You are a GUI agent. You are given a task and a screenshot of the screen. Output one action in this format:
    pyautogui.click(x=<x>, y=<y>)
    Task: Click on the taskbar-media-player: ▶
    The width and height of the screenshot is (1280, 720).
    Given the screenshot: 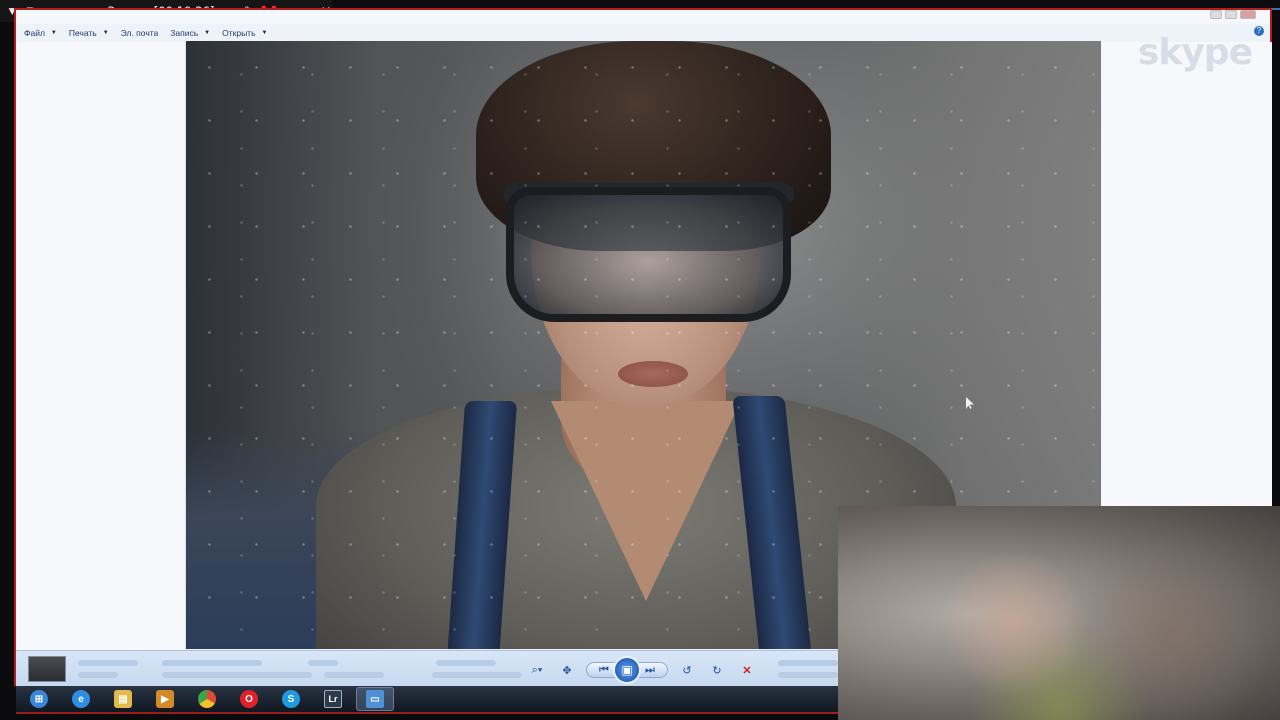 What is the action you would take?
    pyautogui.click(x=165, y=699)
    